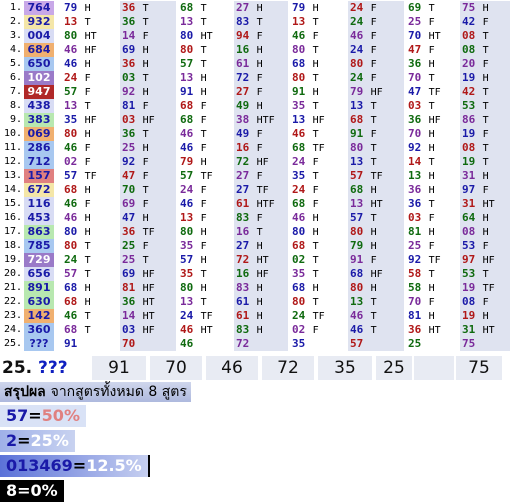  Describe the element at coordinates (469, 273) in the screenshot. I see `formula-number: 53` at that location.